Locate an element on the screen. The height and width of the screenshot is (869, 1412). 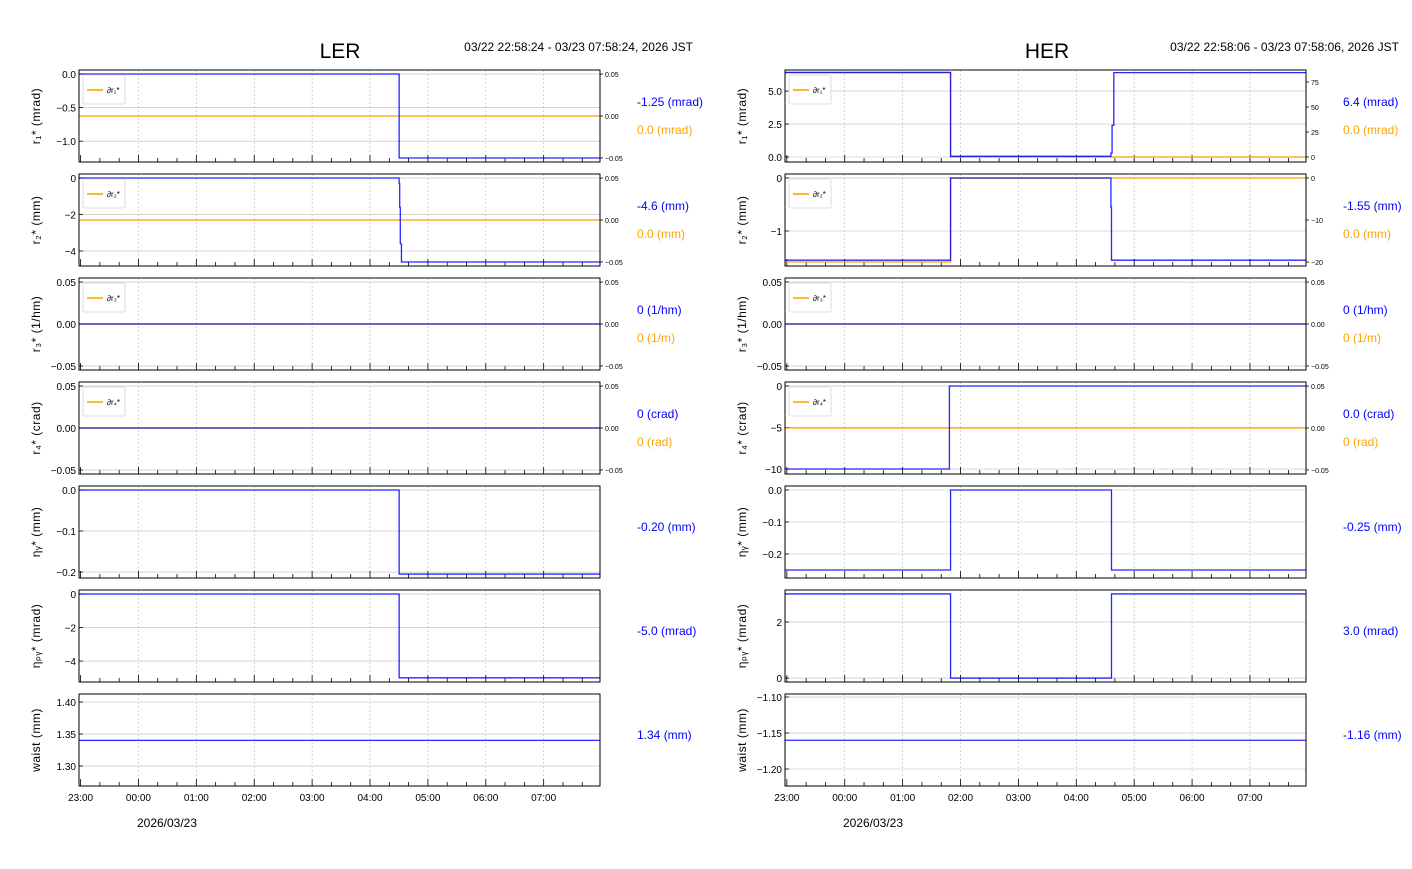
y-tick-label: −1.20 is located at coordinates (770, 770).